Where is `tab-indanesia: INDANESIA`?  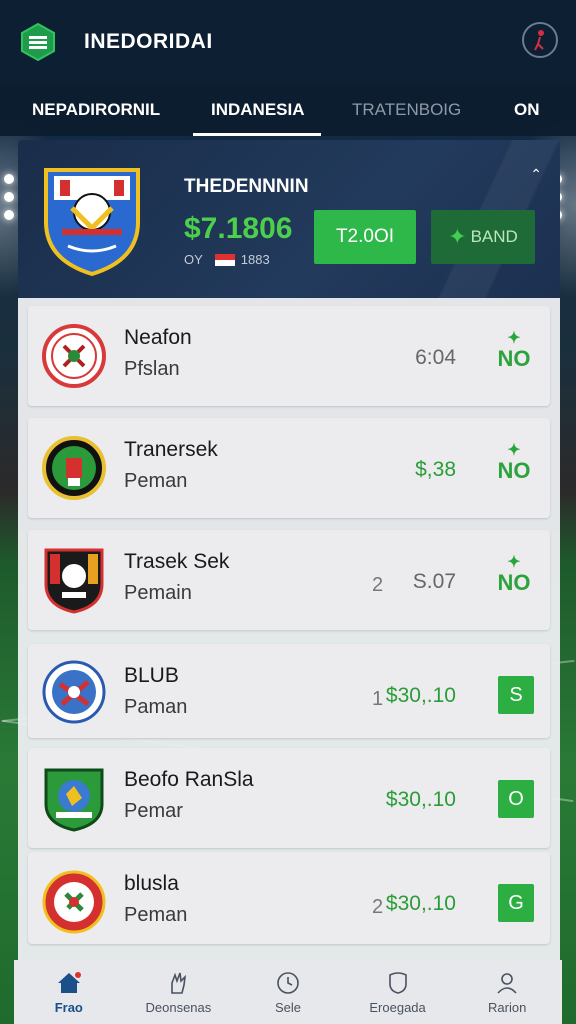 tab-indanesia: INDANESIA is located at coordinates (256, 110).